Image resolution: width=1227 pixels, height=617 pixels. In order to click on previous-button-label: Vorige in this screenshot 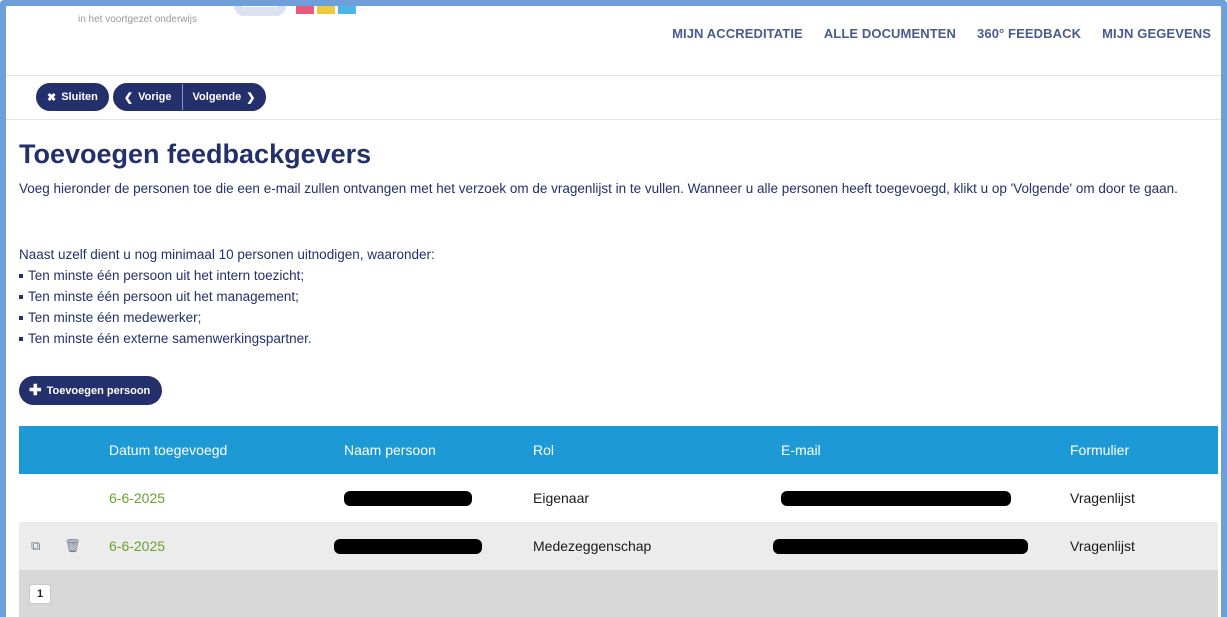, I will do `click(155, 97)`.